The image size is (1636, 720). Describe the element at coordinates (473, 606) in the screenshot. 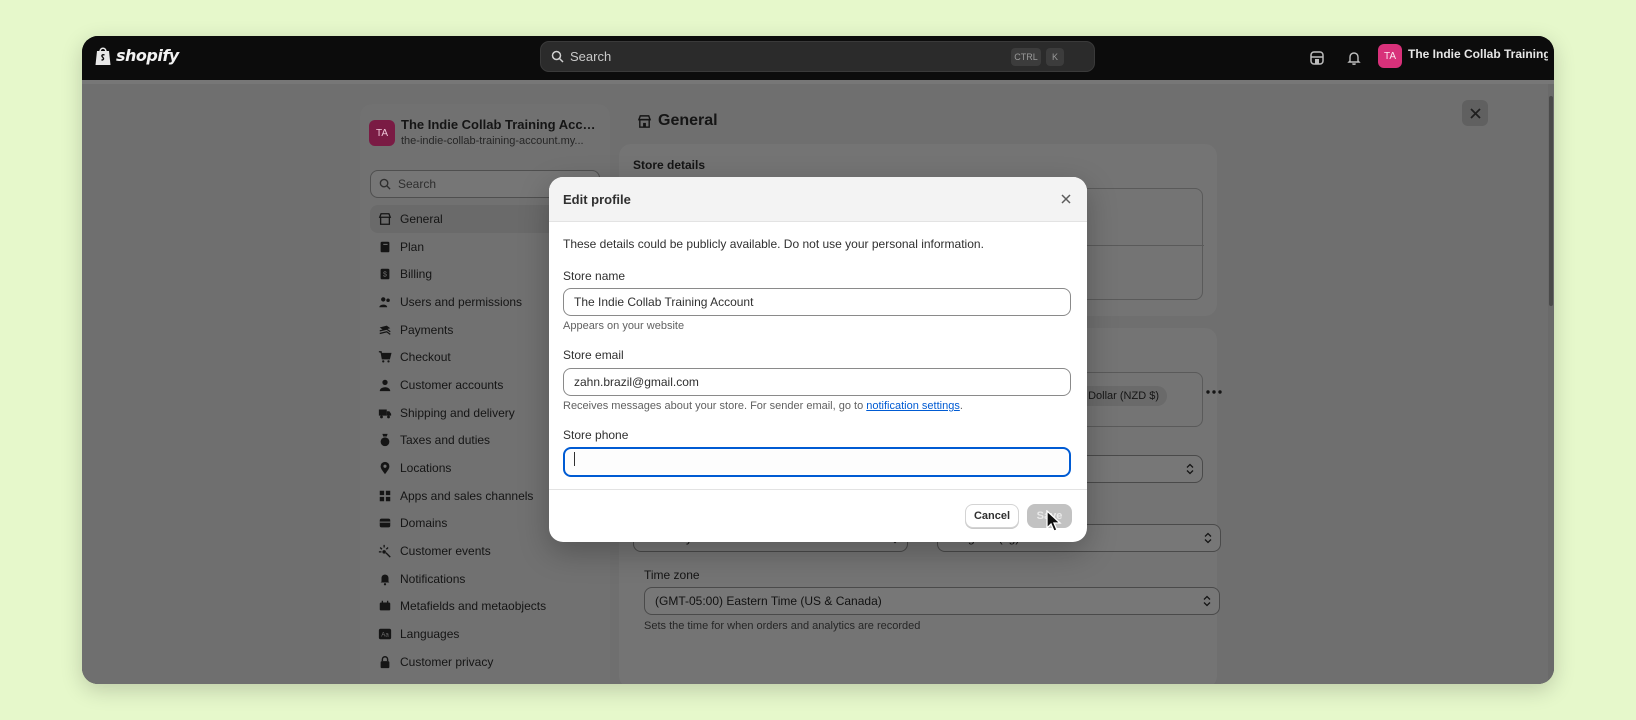

I see `sidebar-item-label: Metafields and metaobjects` at that location.